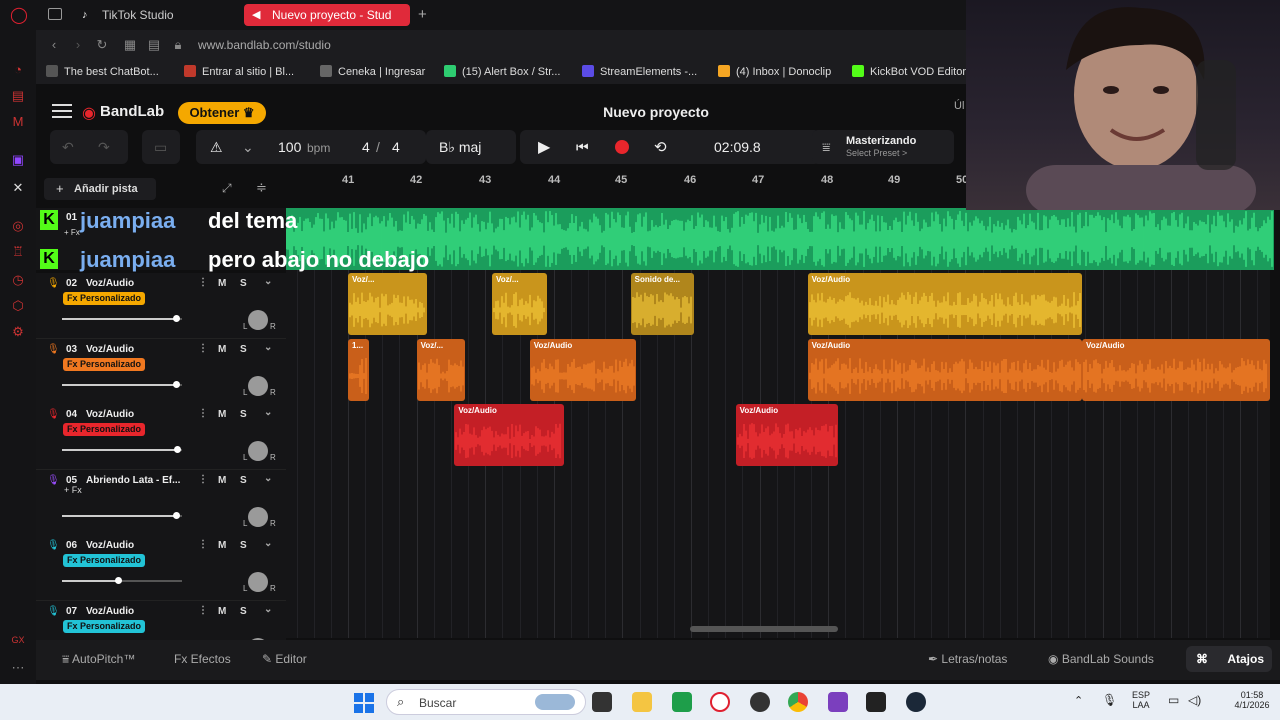  I want to click on sidebar-app-icon: ⬡, so click(18, 306).